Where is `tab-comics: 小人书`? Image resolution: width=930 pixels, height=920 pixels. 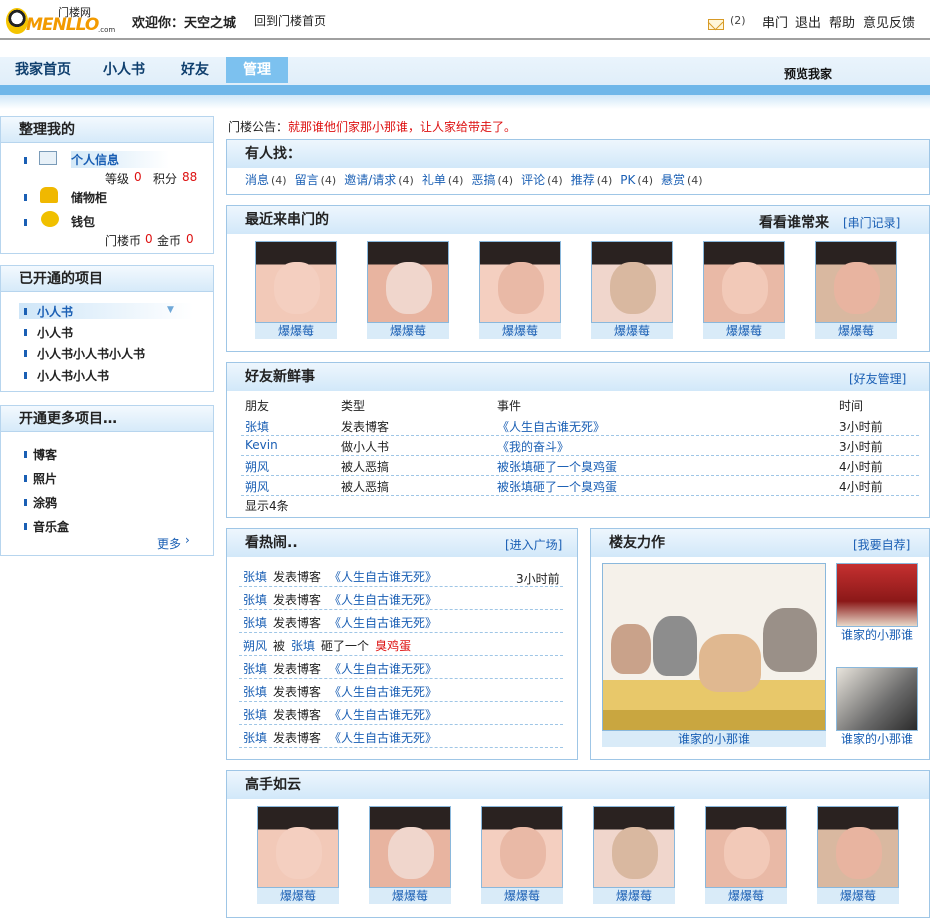
tab-comics: 小人书 is located at coordinates (124, 70).